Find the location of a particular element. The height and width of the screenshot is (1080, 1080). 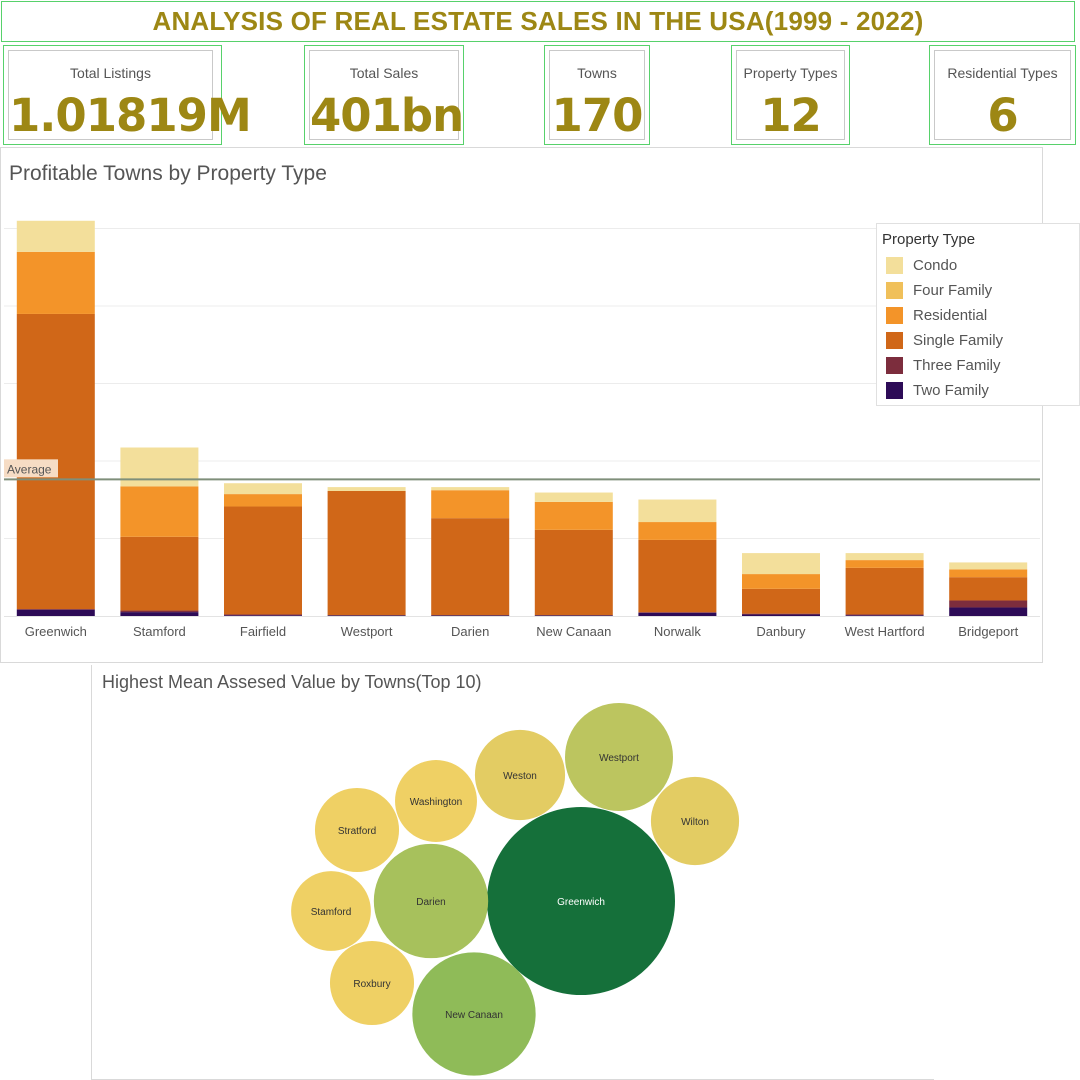

bar-segment-condo-greenwich is located at coordinates (55, 236).